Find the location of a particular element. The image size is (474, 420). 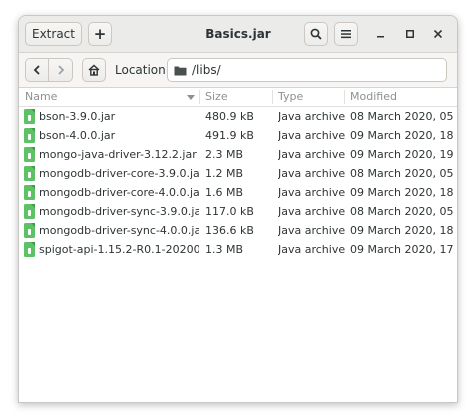

folder-icon is located at coordinates (180, 70).